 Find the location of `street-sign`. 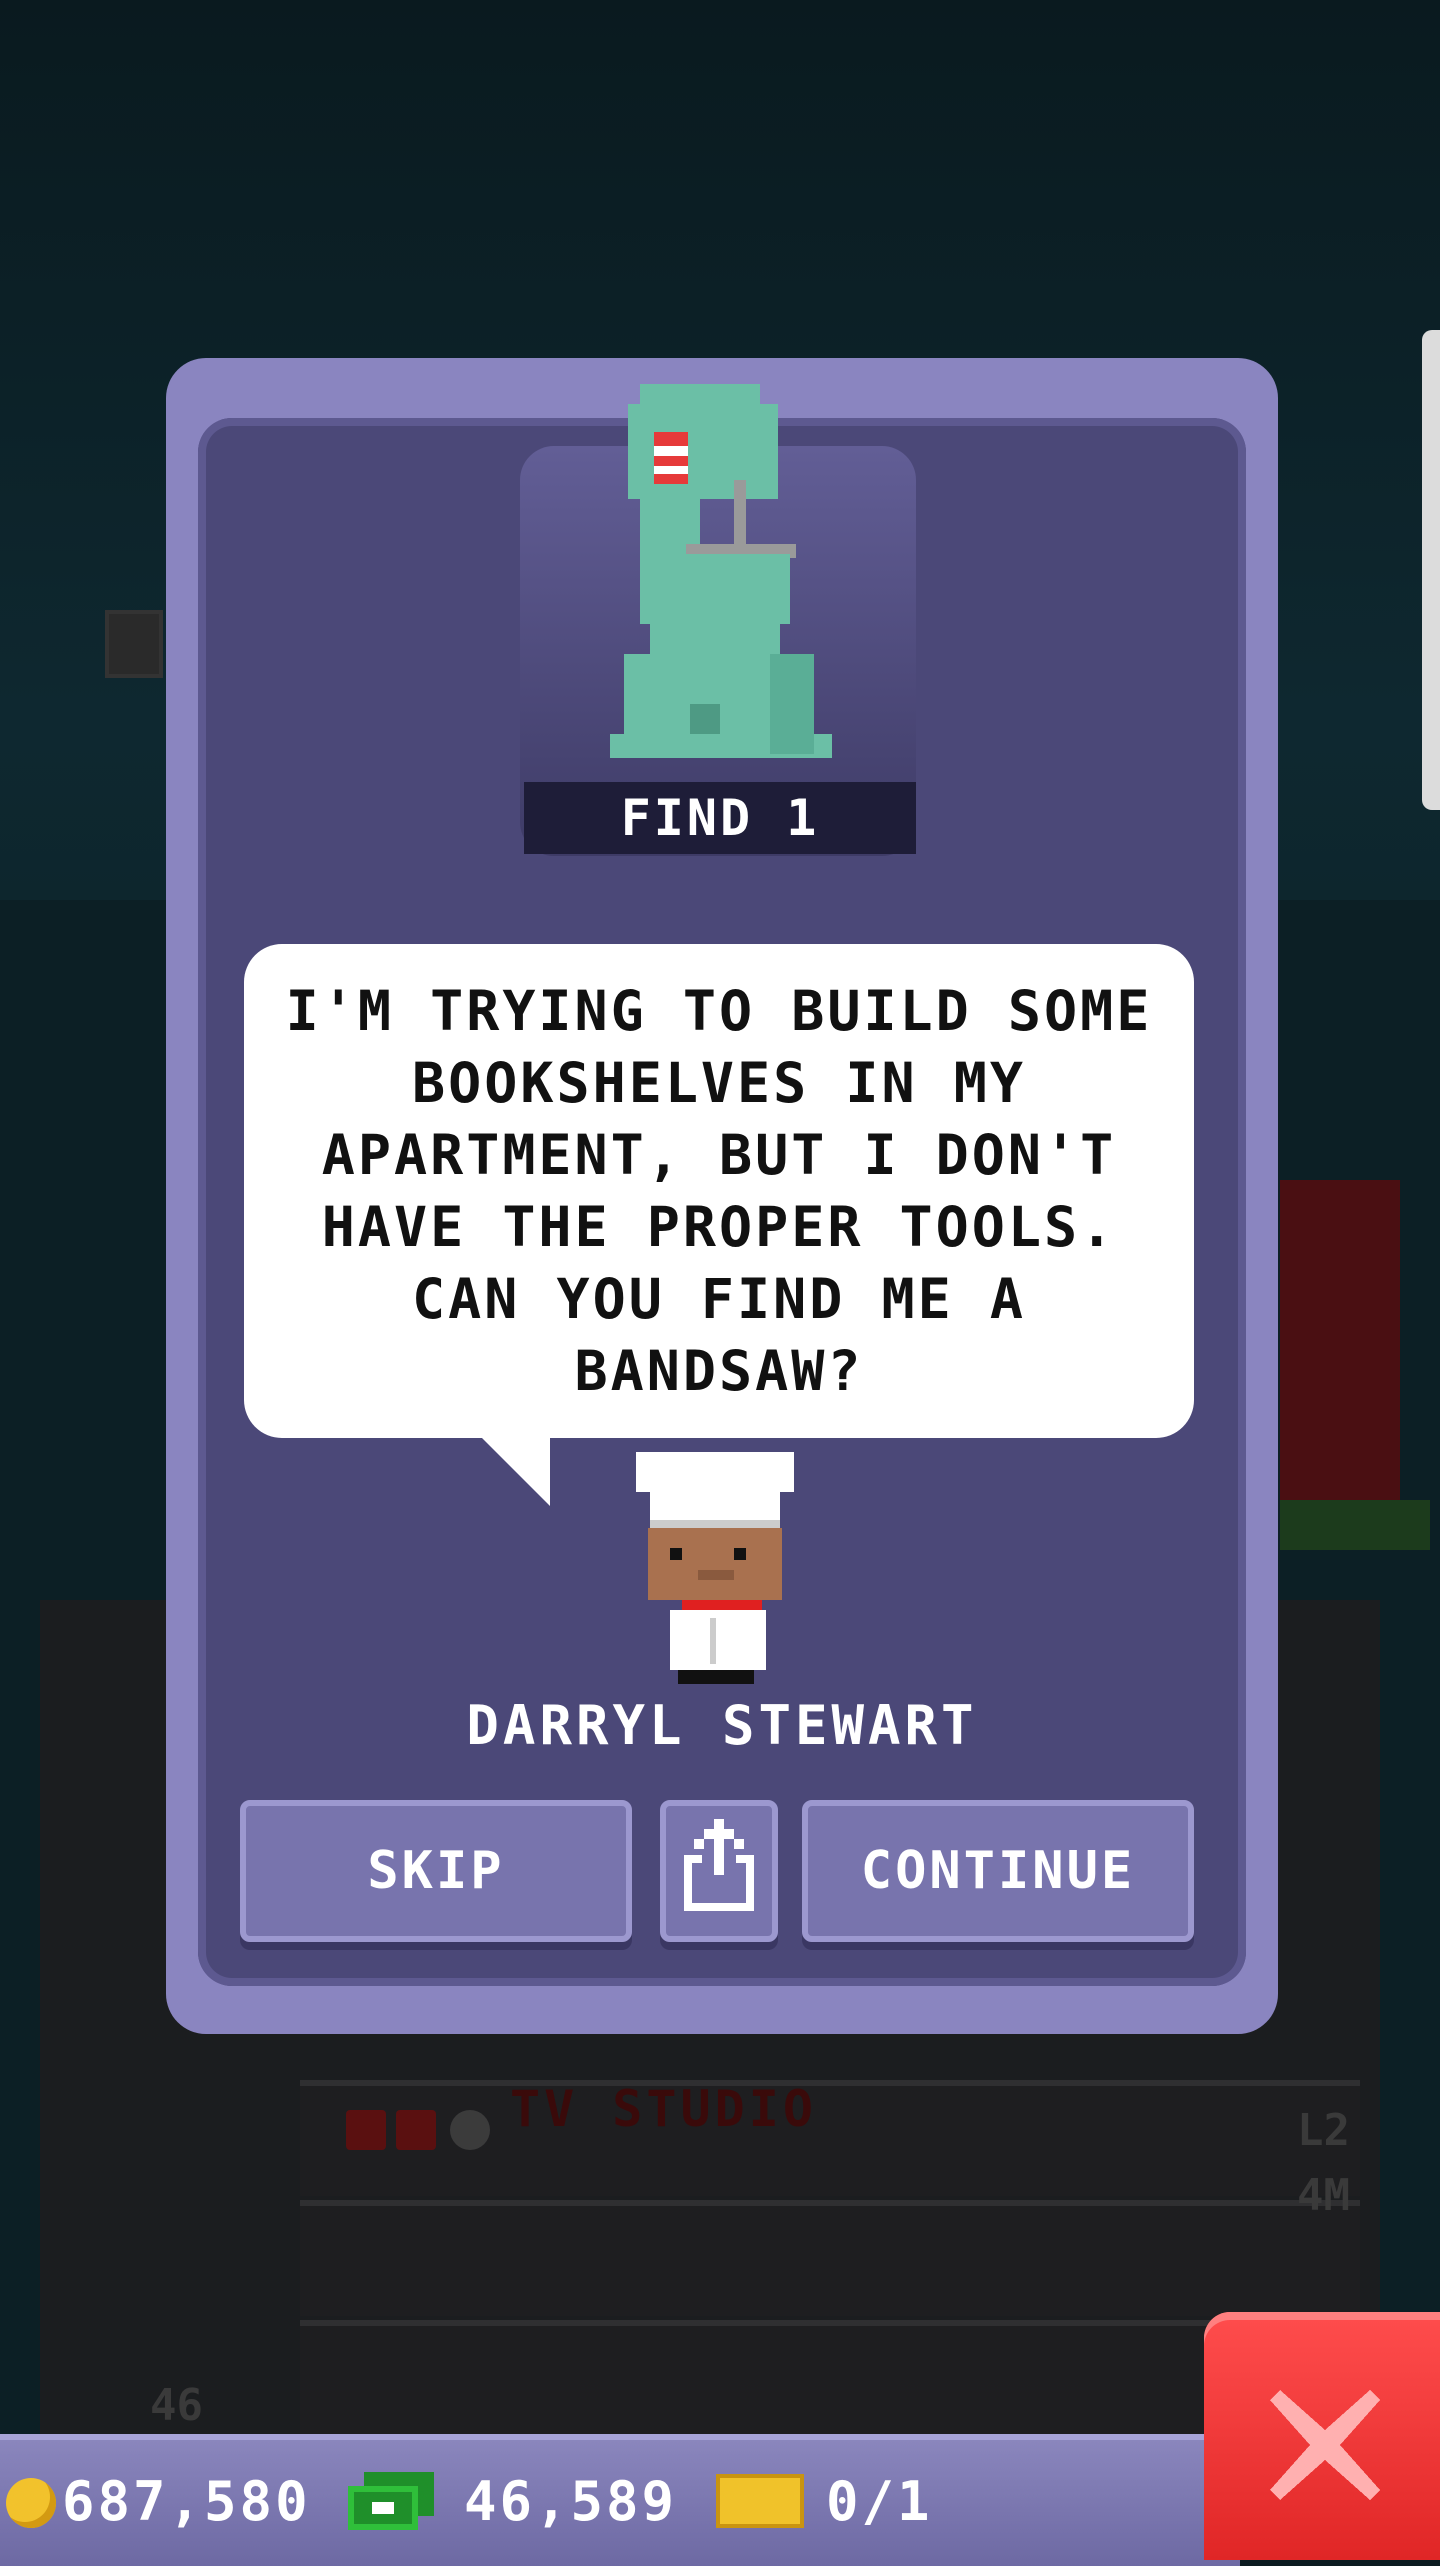

street-sign is located at coordinates (134, 644).